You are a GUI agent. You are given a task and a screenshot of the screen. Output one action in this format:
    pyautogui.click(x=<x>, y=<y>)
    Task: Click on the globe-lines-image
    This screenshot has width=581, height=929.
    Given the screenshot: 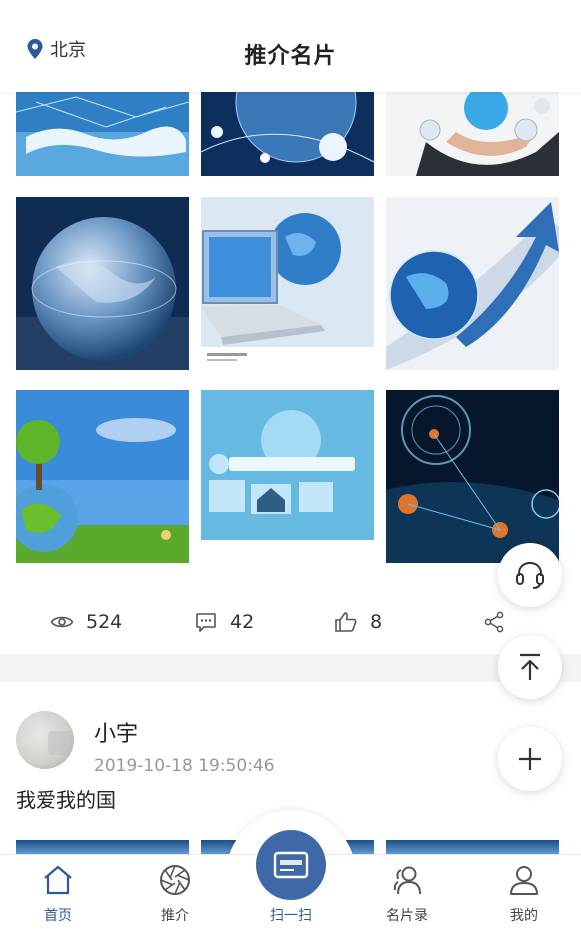 What is the action you would take?
    pyautogui.click(x=287, y=134)
    